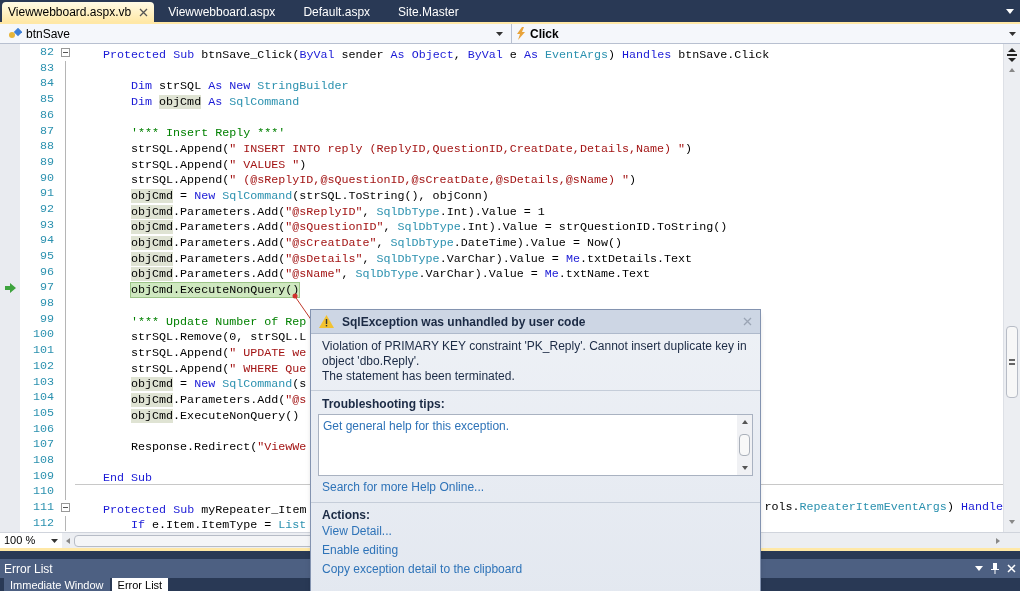 The image size is (1020, 591). Describe the element at coordinates (46, 304) in the screenshot. I see `line-number: 98` at that location.